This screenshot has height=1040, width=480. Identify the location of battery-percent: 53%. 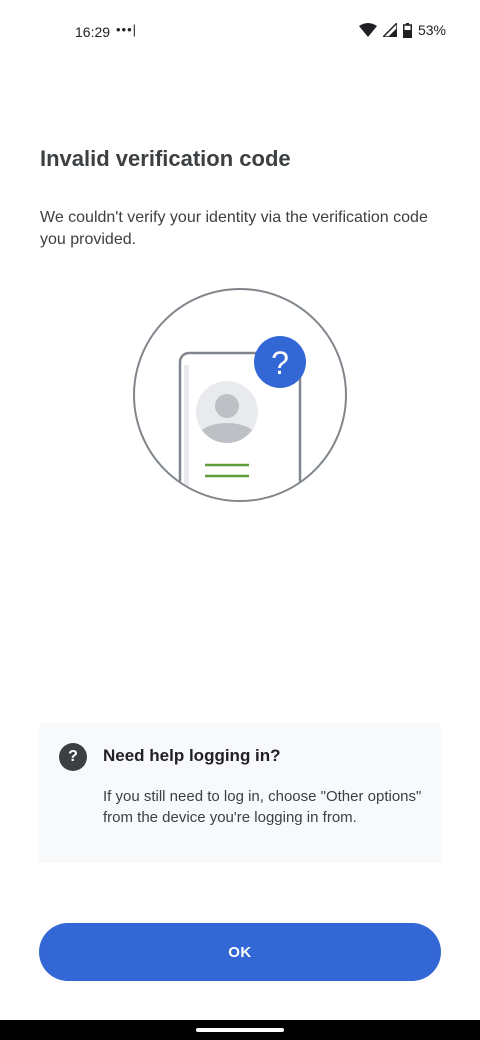
(431, 30).